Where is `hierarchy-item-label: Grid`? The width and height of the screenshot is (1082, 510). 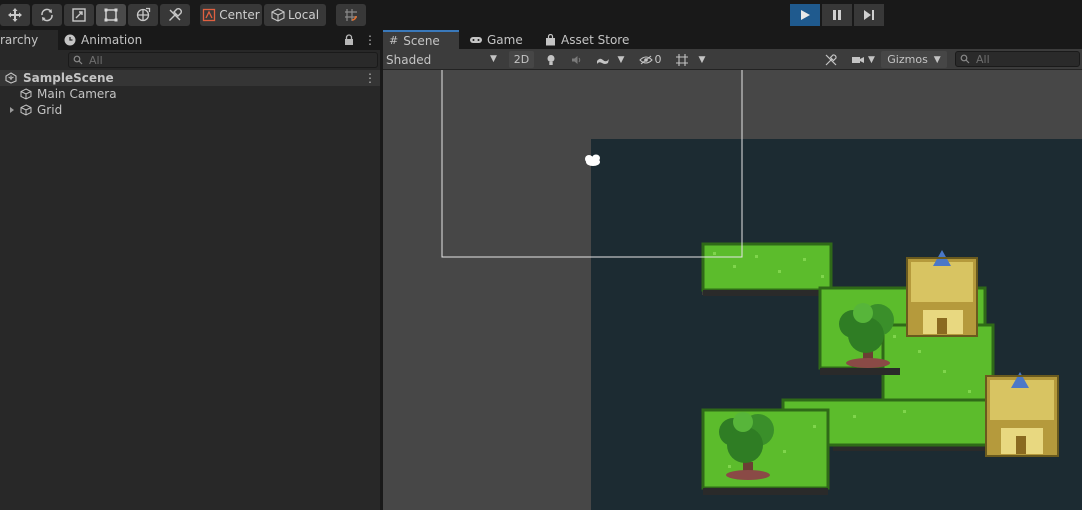 hierarchy-item-label: Grid is located at coordinates (50, 110).